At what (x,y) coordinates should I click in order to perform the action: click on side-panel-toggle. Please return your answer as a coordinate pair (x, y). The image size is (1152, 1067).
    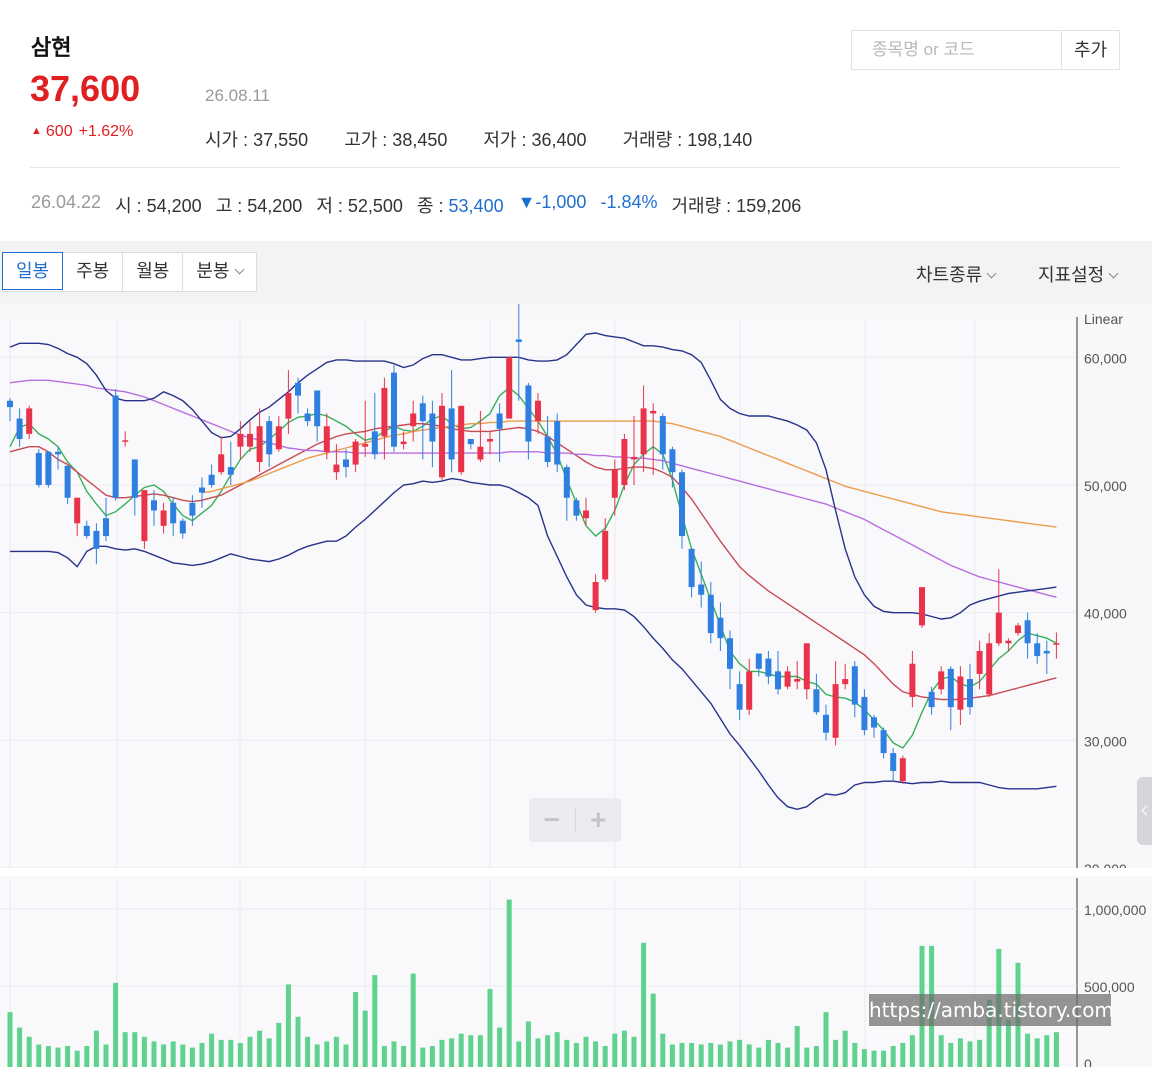
    Looking at the image, I should click on (1144, 811).